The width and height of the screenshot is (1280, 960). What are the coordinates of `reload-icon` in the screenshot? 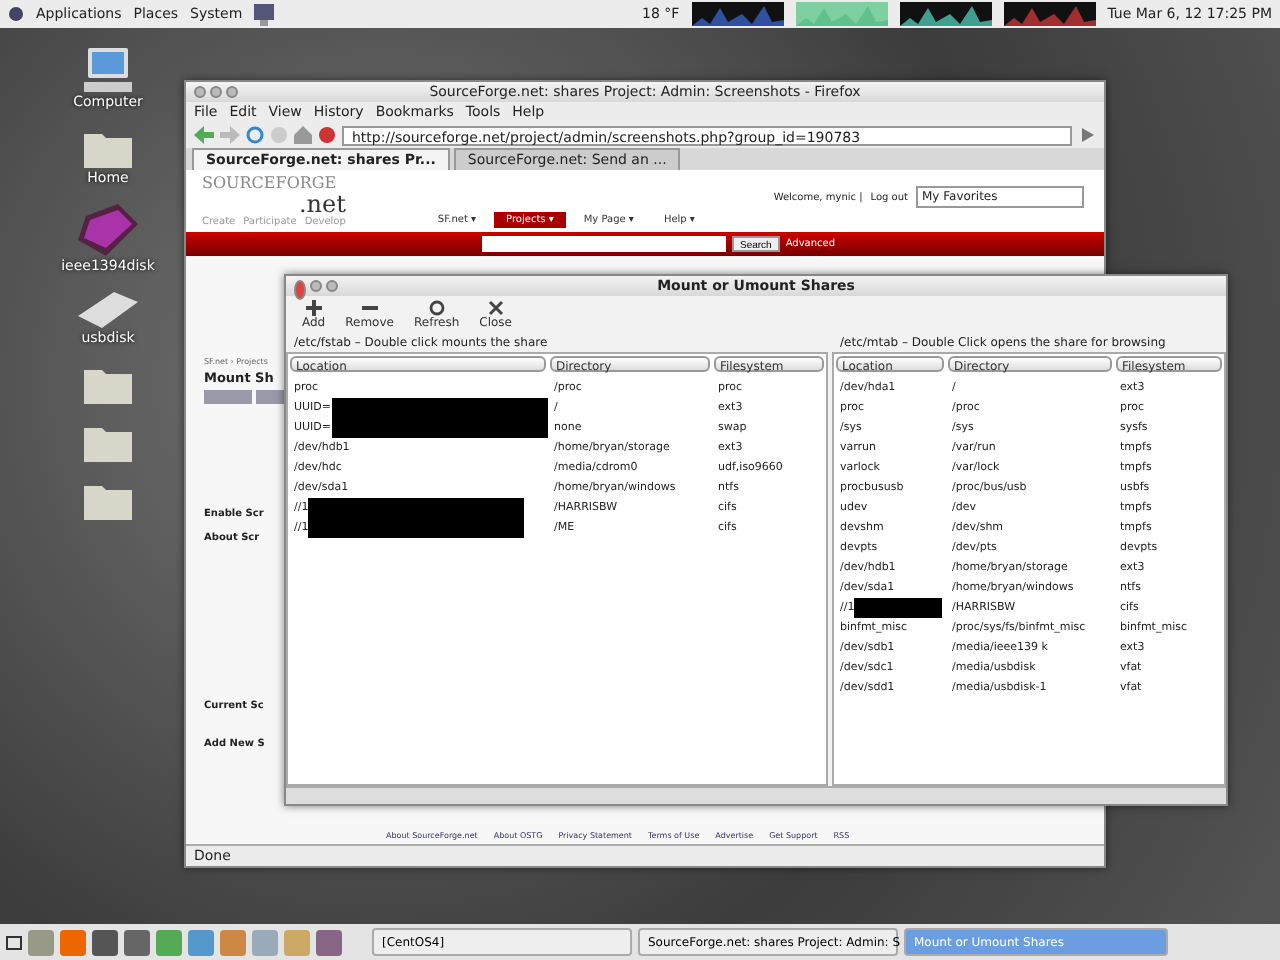 It's located at (255, 135).